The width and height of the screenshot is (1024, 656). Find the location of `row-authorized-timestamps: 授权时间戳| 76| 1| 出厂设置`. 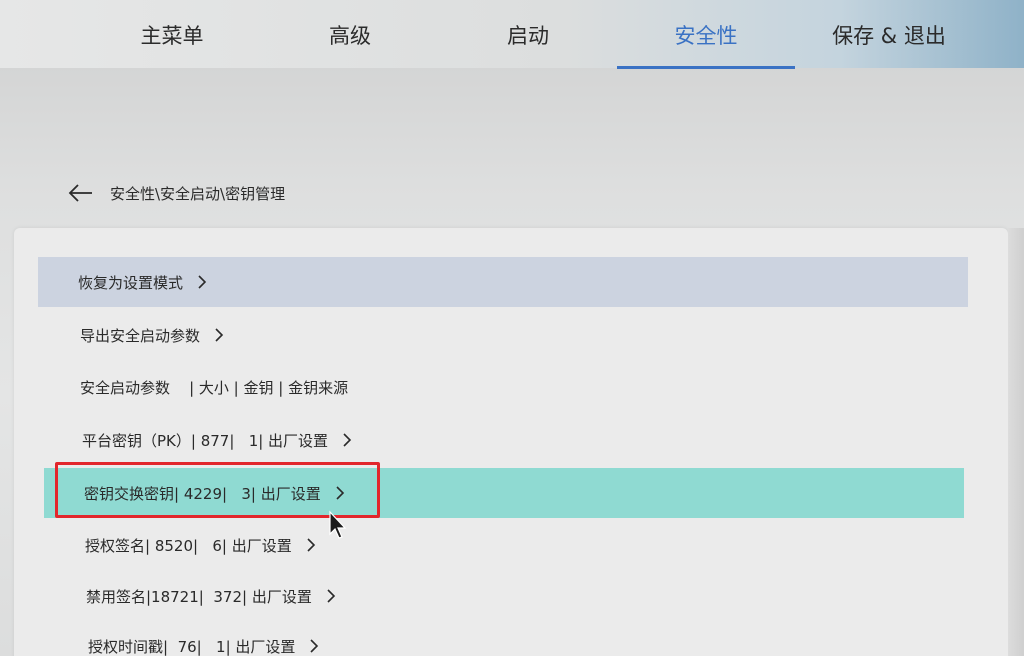

row-authorized-timestamps: 授权时间戳| 76| 1| 出厂设置 is located at coordinates (388, 638).